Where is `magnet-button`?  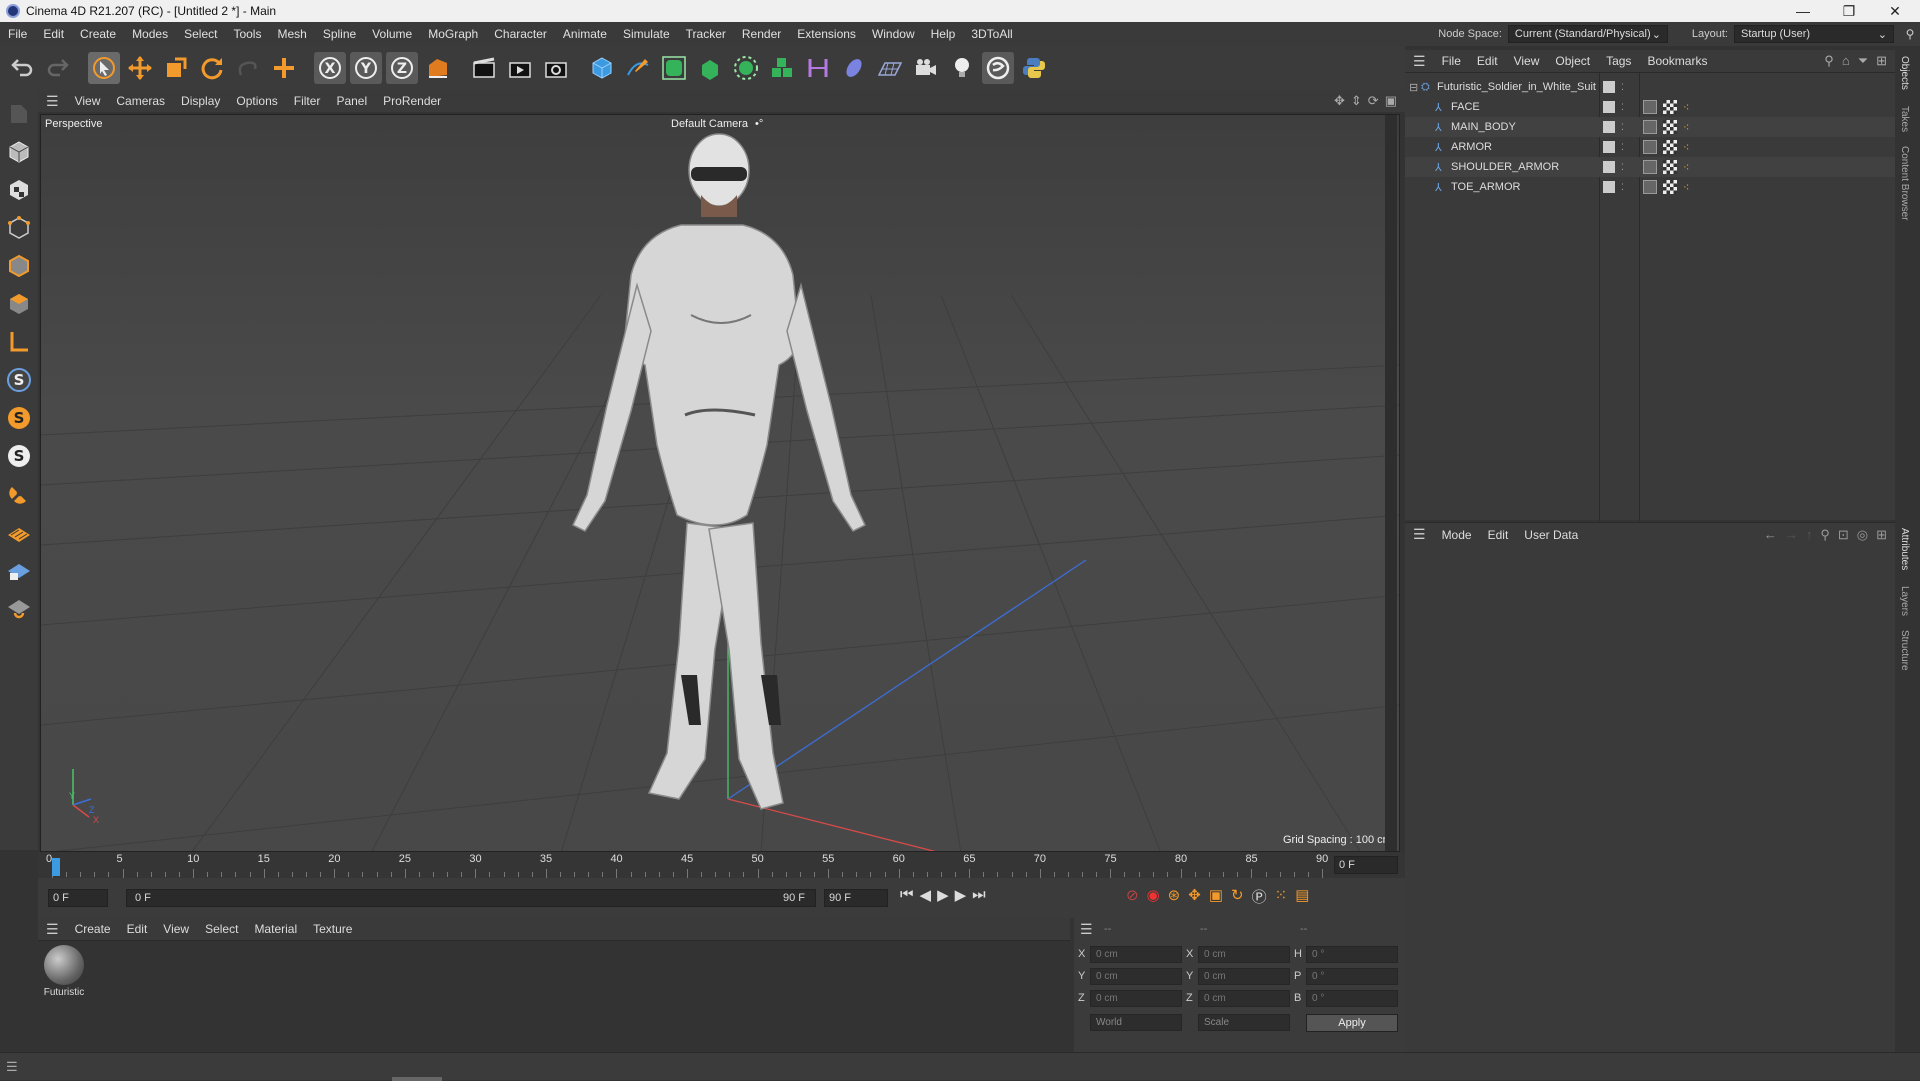 magnet-button is located at coordinates (19, 494).